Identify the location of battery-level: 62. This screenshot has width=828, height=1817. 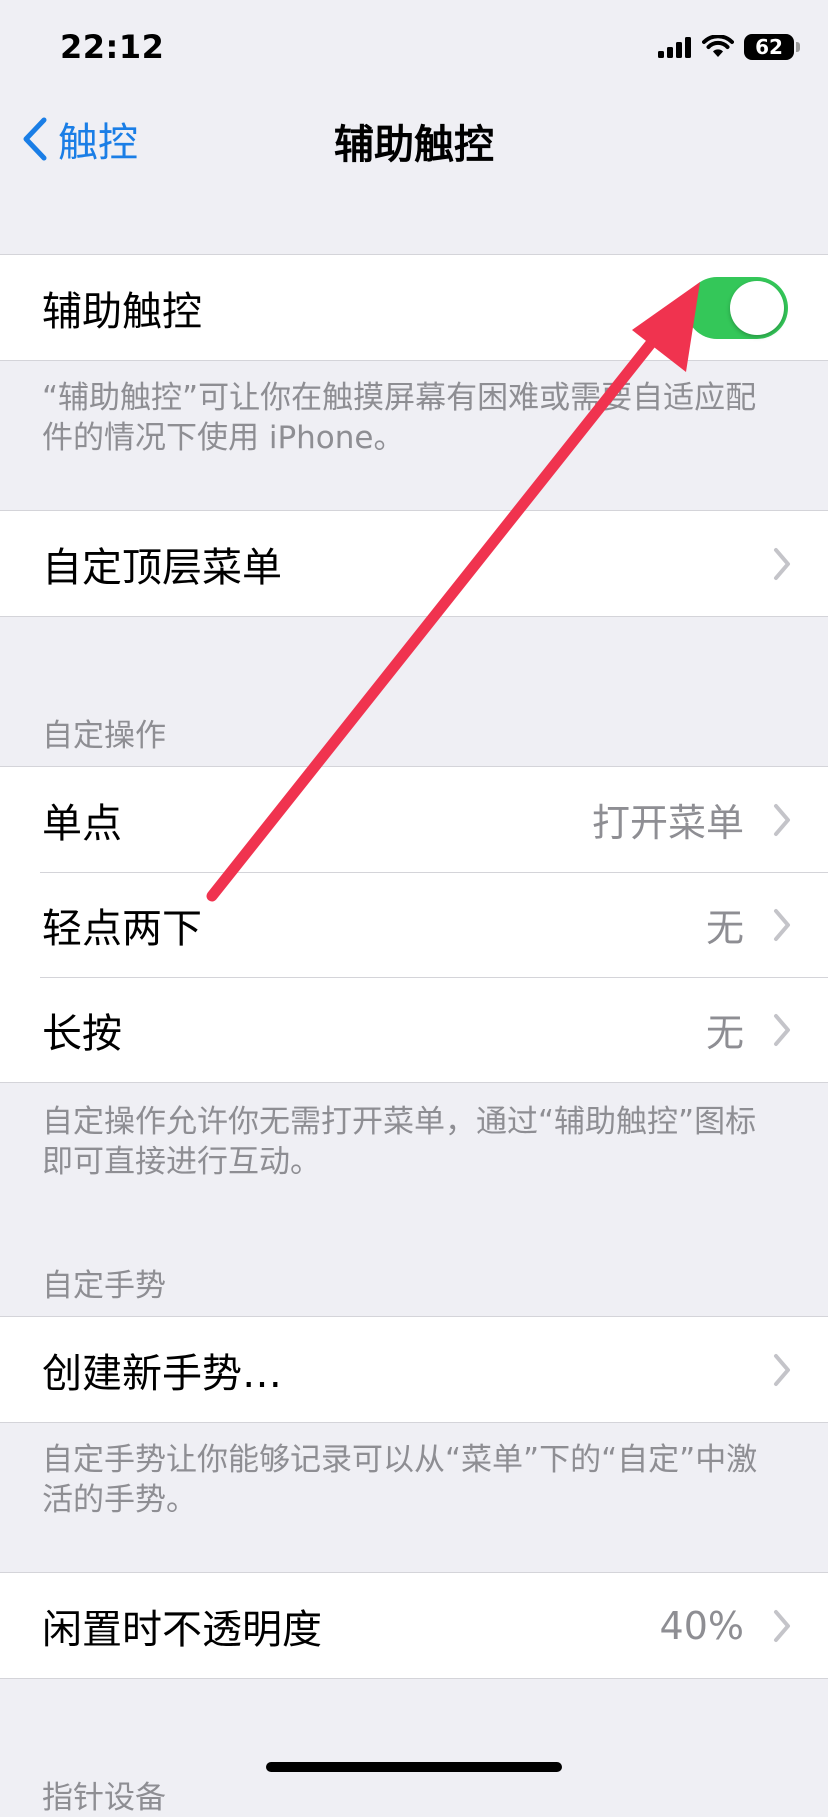
(769, 47).